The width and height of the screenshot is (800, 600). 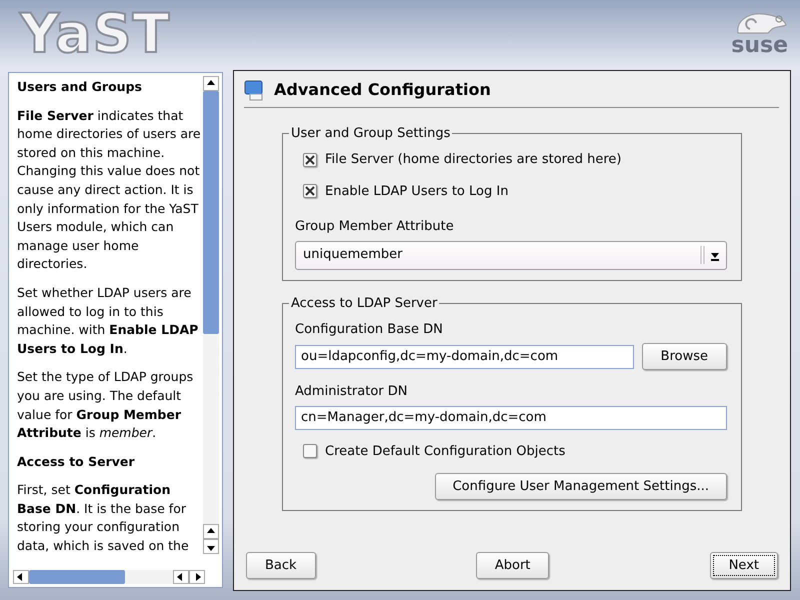 What do you see at coordinates (95, 34) in the screenshot?
I see `yast-logo: YaST` at bounding box center [95, 34].